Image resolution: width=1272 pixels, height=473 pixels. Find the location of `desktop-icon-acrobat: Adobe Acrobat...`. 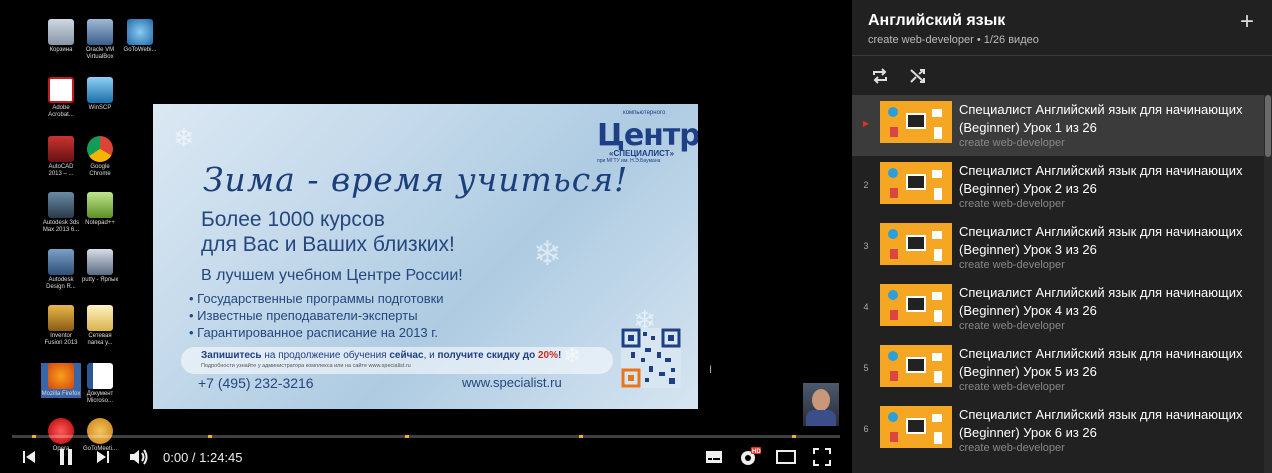

desktop-icon-acrobat: Adobe Acrobat... is located at coordinates (61, 98).